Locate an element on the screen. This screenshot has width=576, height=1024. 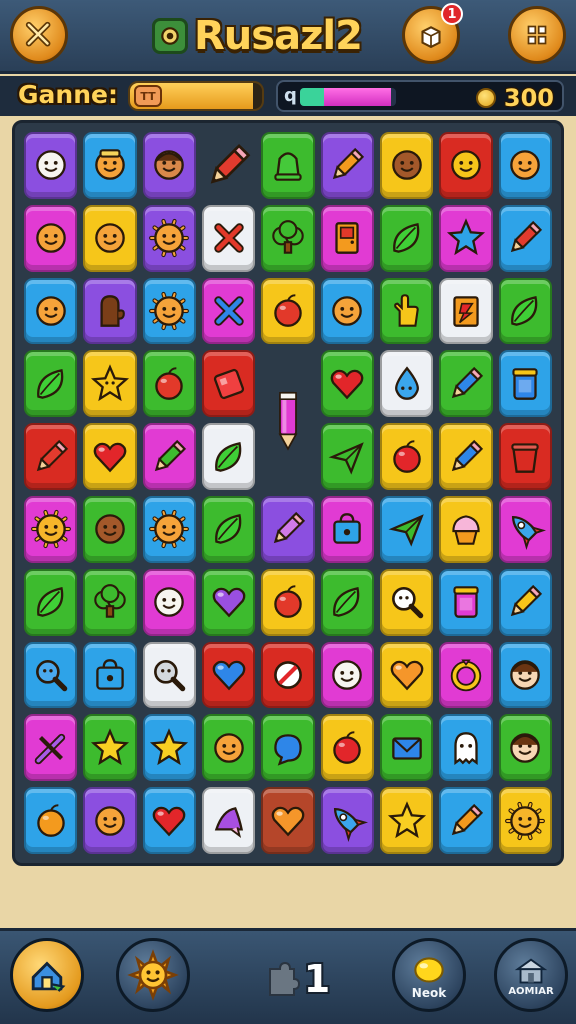
tile-r4-c8-pencil-blue is located at coordinates (466, 384).